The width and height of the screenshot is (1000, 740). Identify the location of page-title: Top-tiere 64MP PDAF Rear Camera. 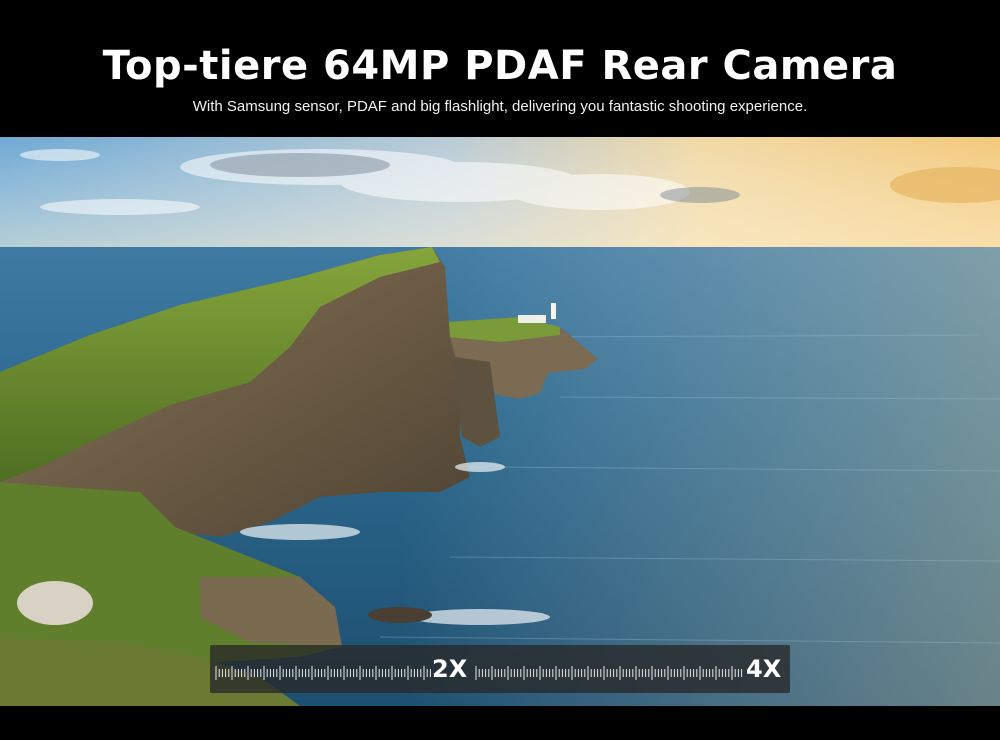
(500, 66).